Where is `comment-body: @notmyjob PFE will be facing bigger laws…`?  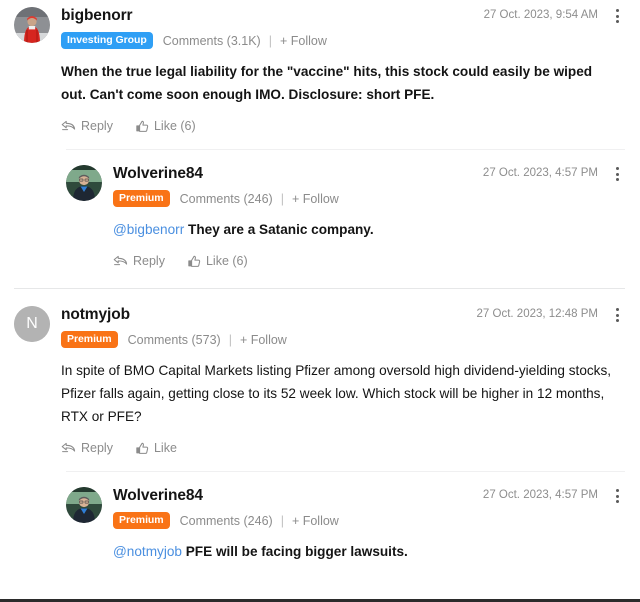 comment-body: @notmyjob PFE will be facing bigger laws… is located at coordinates (368, 551).